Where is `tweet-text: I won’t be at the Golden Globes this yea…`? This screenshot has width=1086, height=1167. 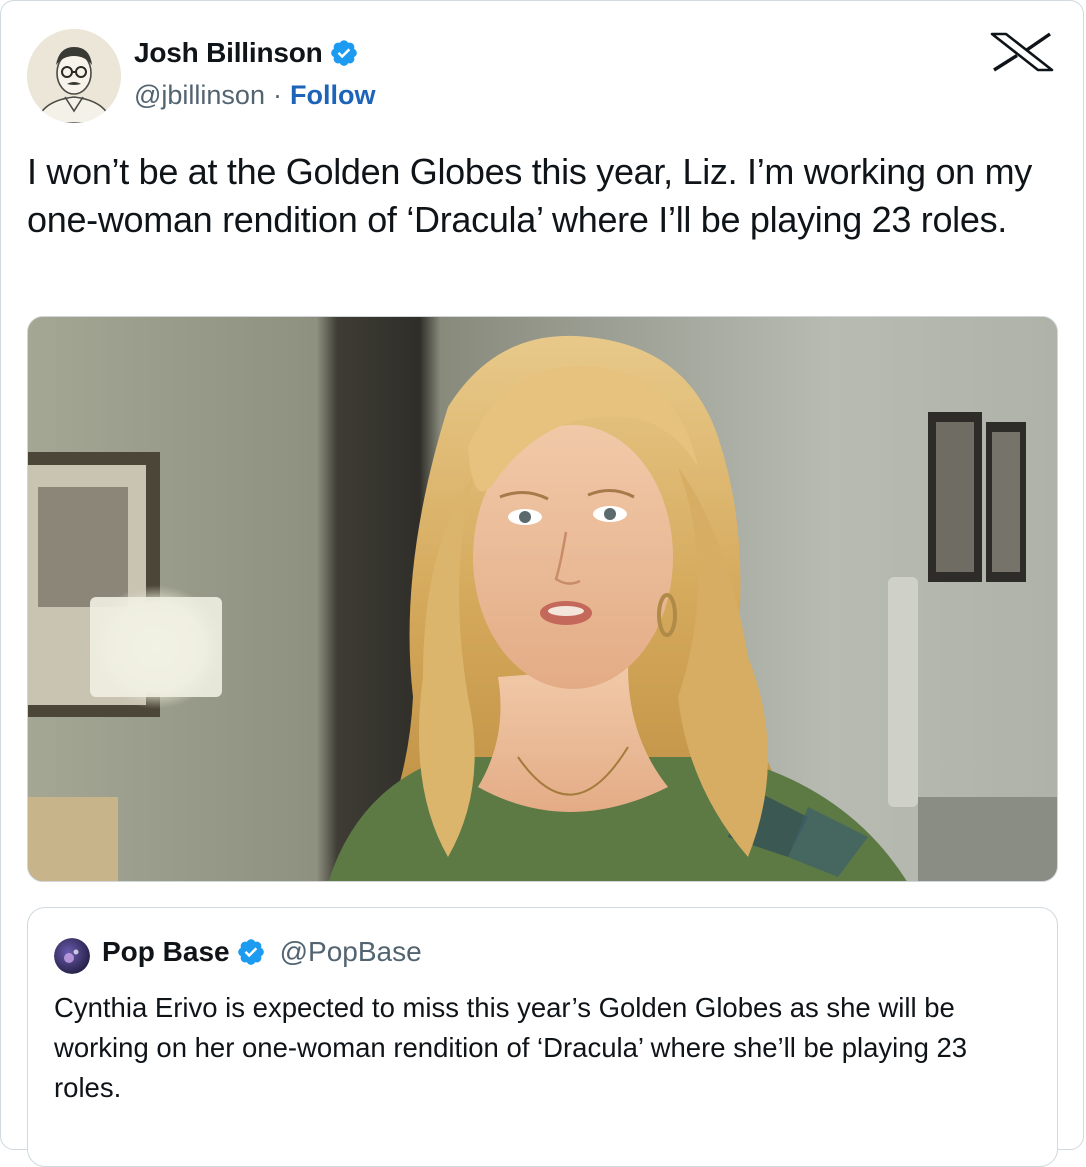 tweet-text: I won’t be at the Golden Globes this yea… is located at coordinates (534, 195).